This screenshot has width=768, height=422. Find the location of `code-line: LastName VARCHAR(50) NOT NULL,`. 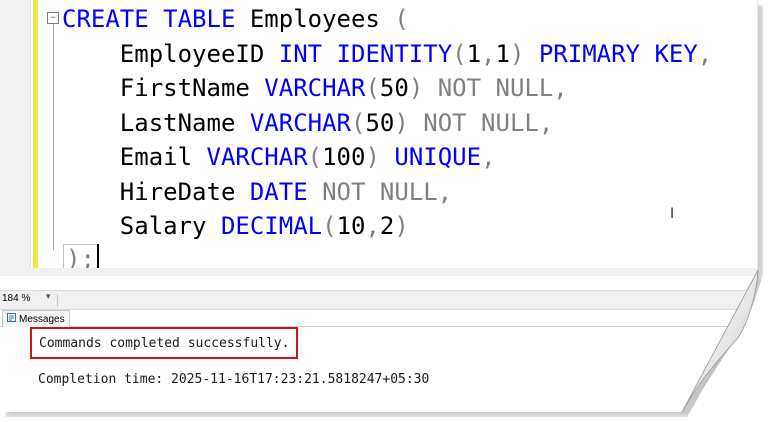

code-line: LastName VARCHAR(50) NOT NULL, is located at coordinates (387, 123).